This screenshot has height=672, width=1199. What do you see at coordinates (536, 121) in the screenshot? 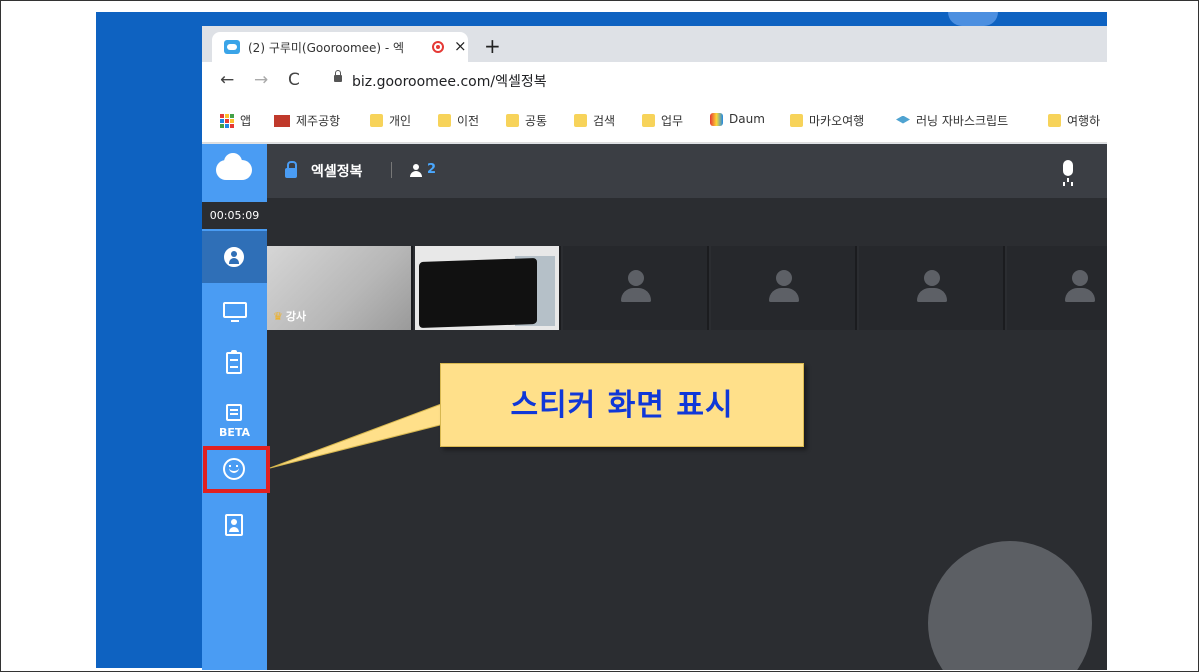
I see `bookmark-label: 공통` at bounding box center [536, 121].